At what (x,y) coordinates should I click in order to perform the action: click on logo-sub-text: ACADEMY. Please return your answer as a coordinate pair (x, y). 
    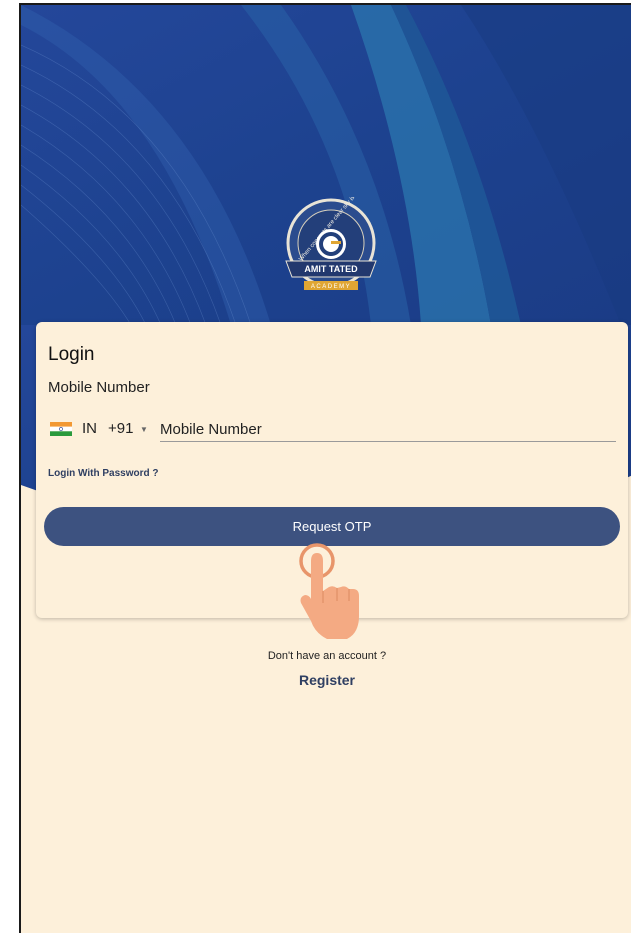
    Looking at the image, I should click on (331, 287).